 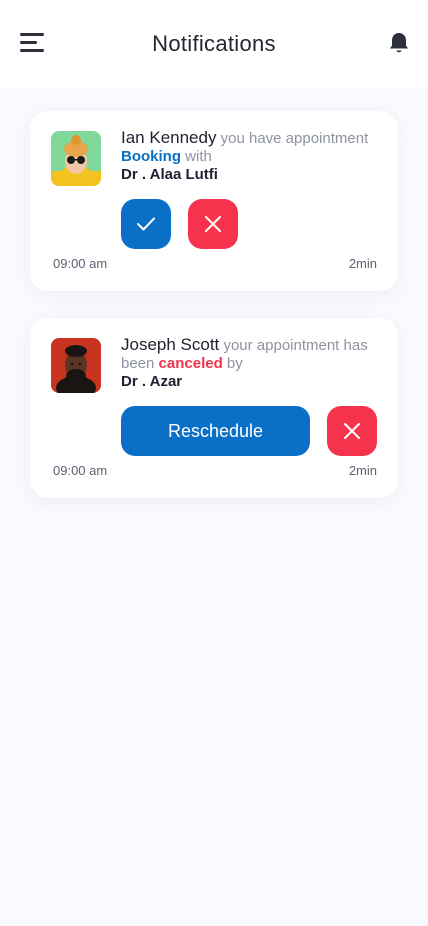 I want to click on app-header: Notifications, so click(x=214, y=44).